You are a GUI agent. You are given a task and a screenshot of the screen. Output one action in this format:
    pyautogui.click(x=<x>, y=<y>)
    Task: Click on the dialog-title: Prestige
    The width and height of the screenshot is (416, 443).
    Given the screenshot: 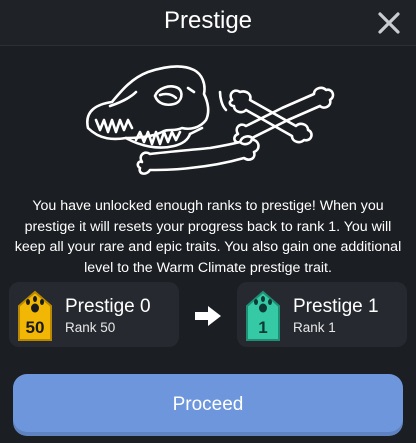 What is the action you would take?
    pyautogui.click(x=208, y=20)
    